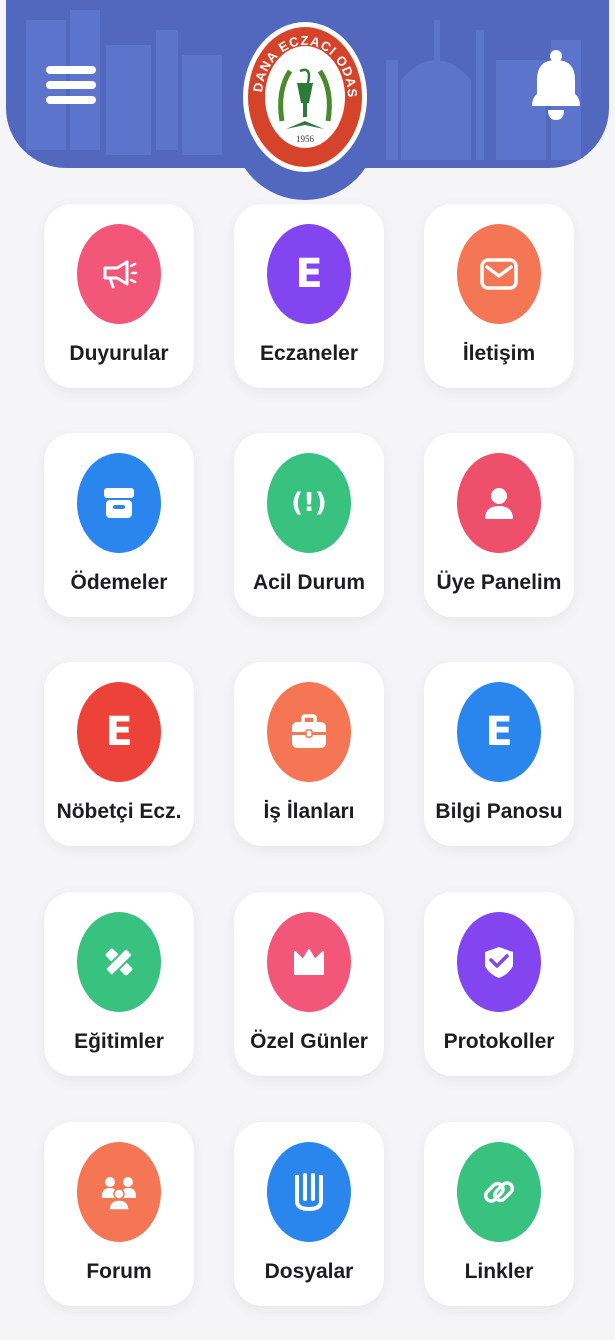 The width and height of the screenshot is (615, 1340). What do you see at coordinates (309, 1271) in the screenshot?
I see `tile-label: Dosyalar` at bounding box center [309, 1271].